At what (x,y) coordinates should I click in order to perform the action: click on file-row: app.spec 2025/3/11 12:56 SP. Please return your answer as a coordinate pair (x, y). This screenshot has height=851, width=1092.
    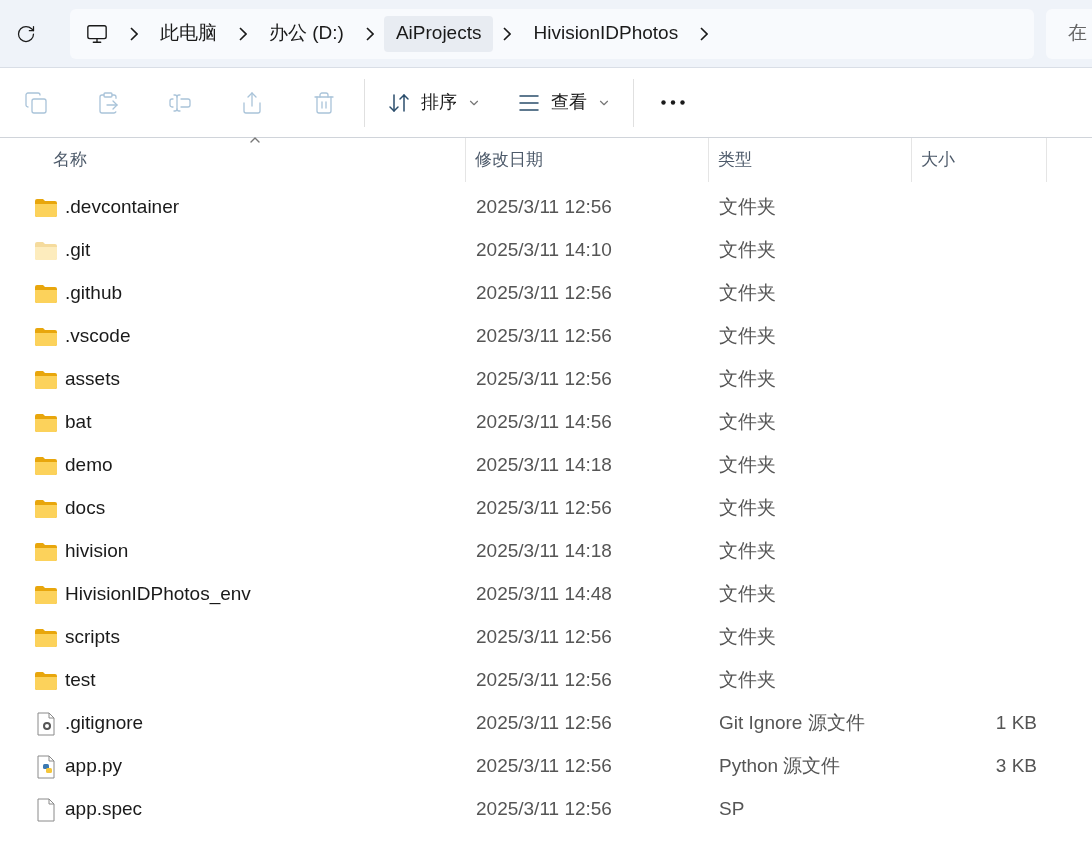
    Looking at the image, I should click on (546, 809).